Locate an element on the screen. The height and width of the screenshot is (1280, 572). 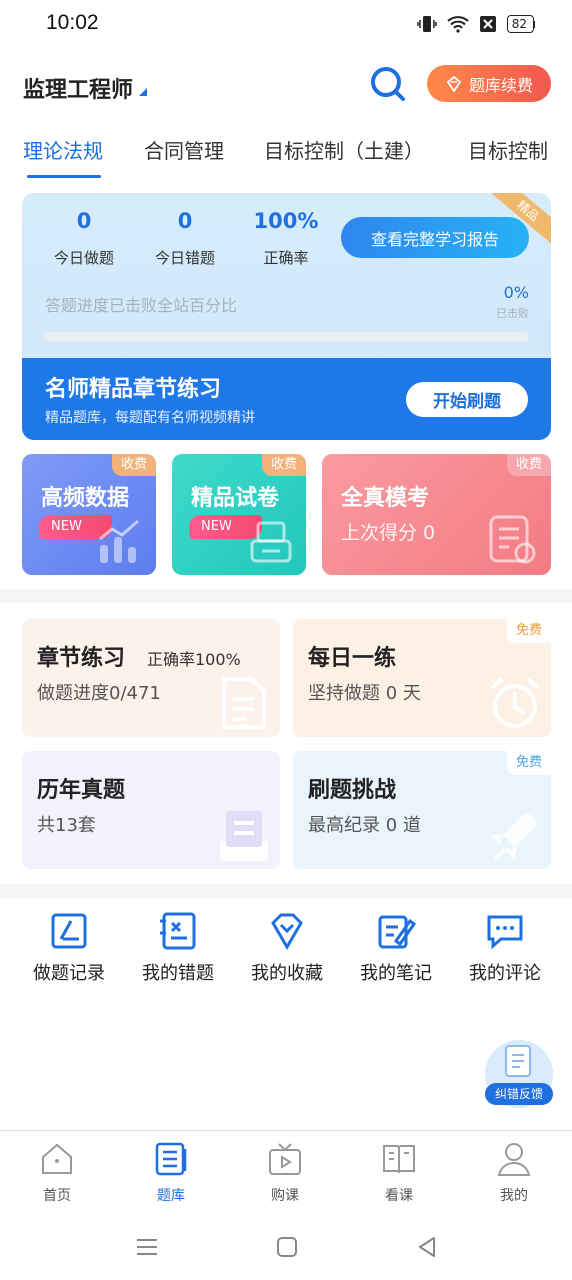
alarm-clock-icon is located at coordinates (515, 703).